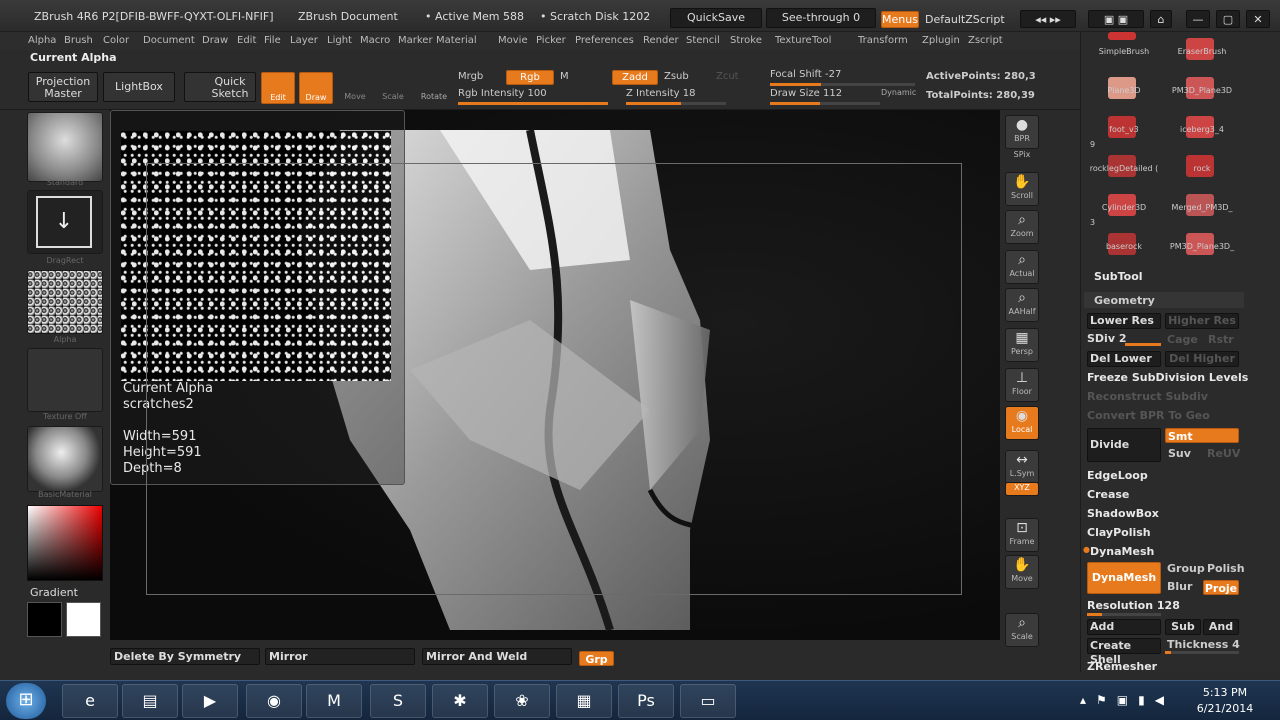 This screenshot has width=1280, height=720. Describe the element at coordinates (65, 459) in the screenshot. I see `material-thumbnail` at that location.